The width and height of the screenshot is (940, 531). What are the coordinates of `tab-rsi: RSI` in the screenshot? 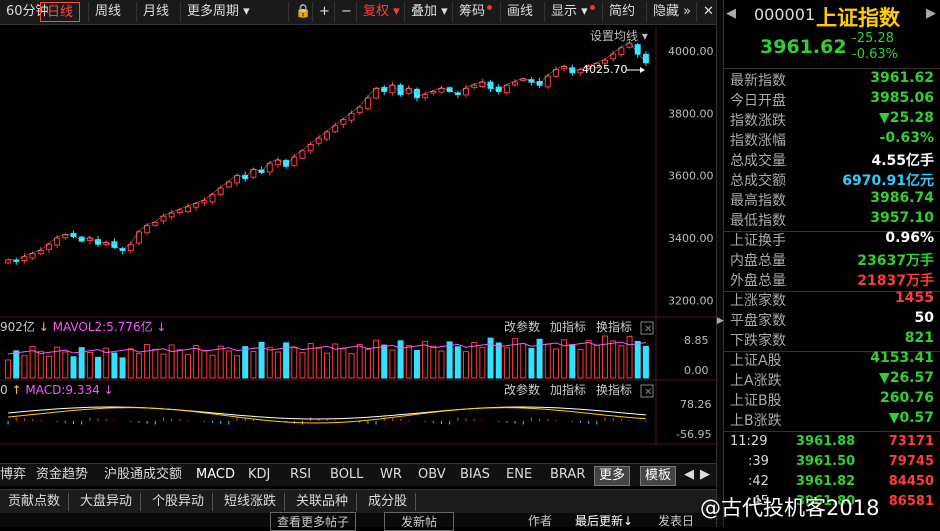 It's located at (300, 475).